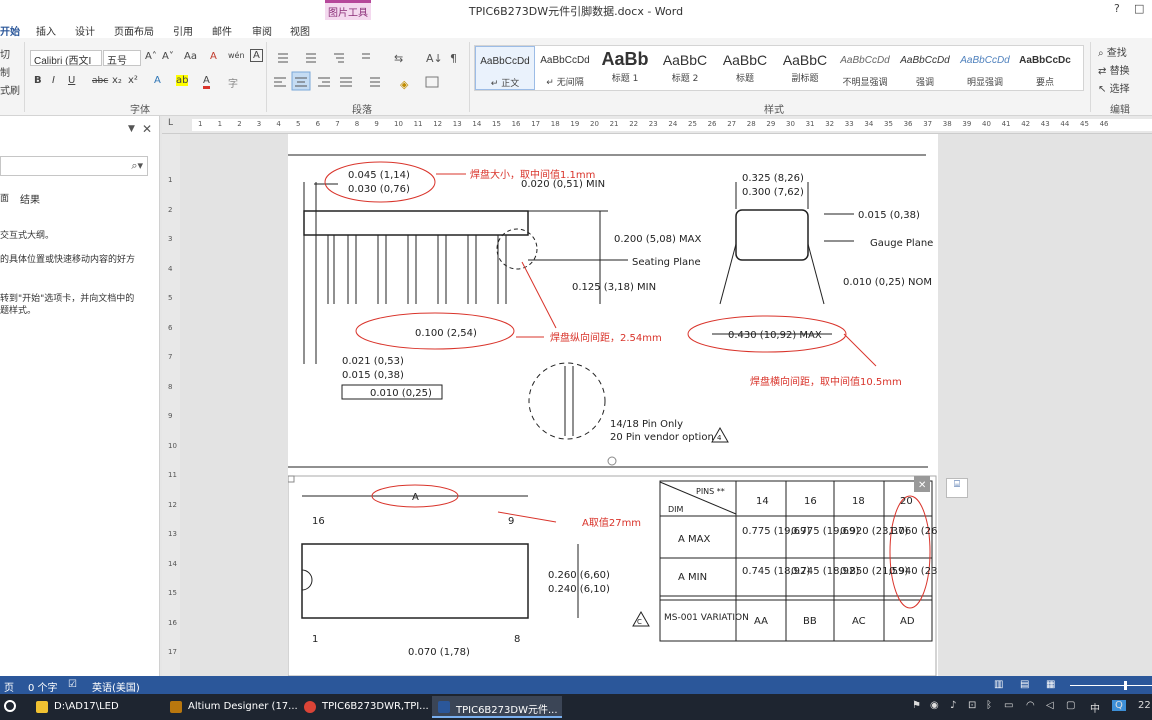  Describe the element at coordinates (122, 58) in the screenshot. I see `font-size-select: 五号` at that location.